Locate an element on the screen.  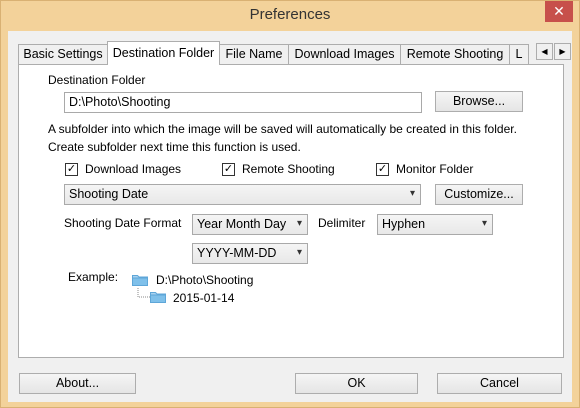
tab-file-name: File Name is located at coordinates (254, 54).